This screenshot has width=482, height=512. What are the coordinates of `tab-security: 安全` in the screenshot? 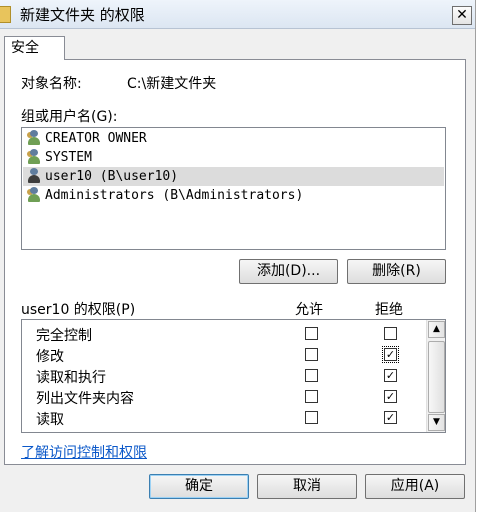 It's located at (34, 48).